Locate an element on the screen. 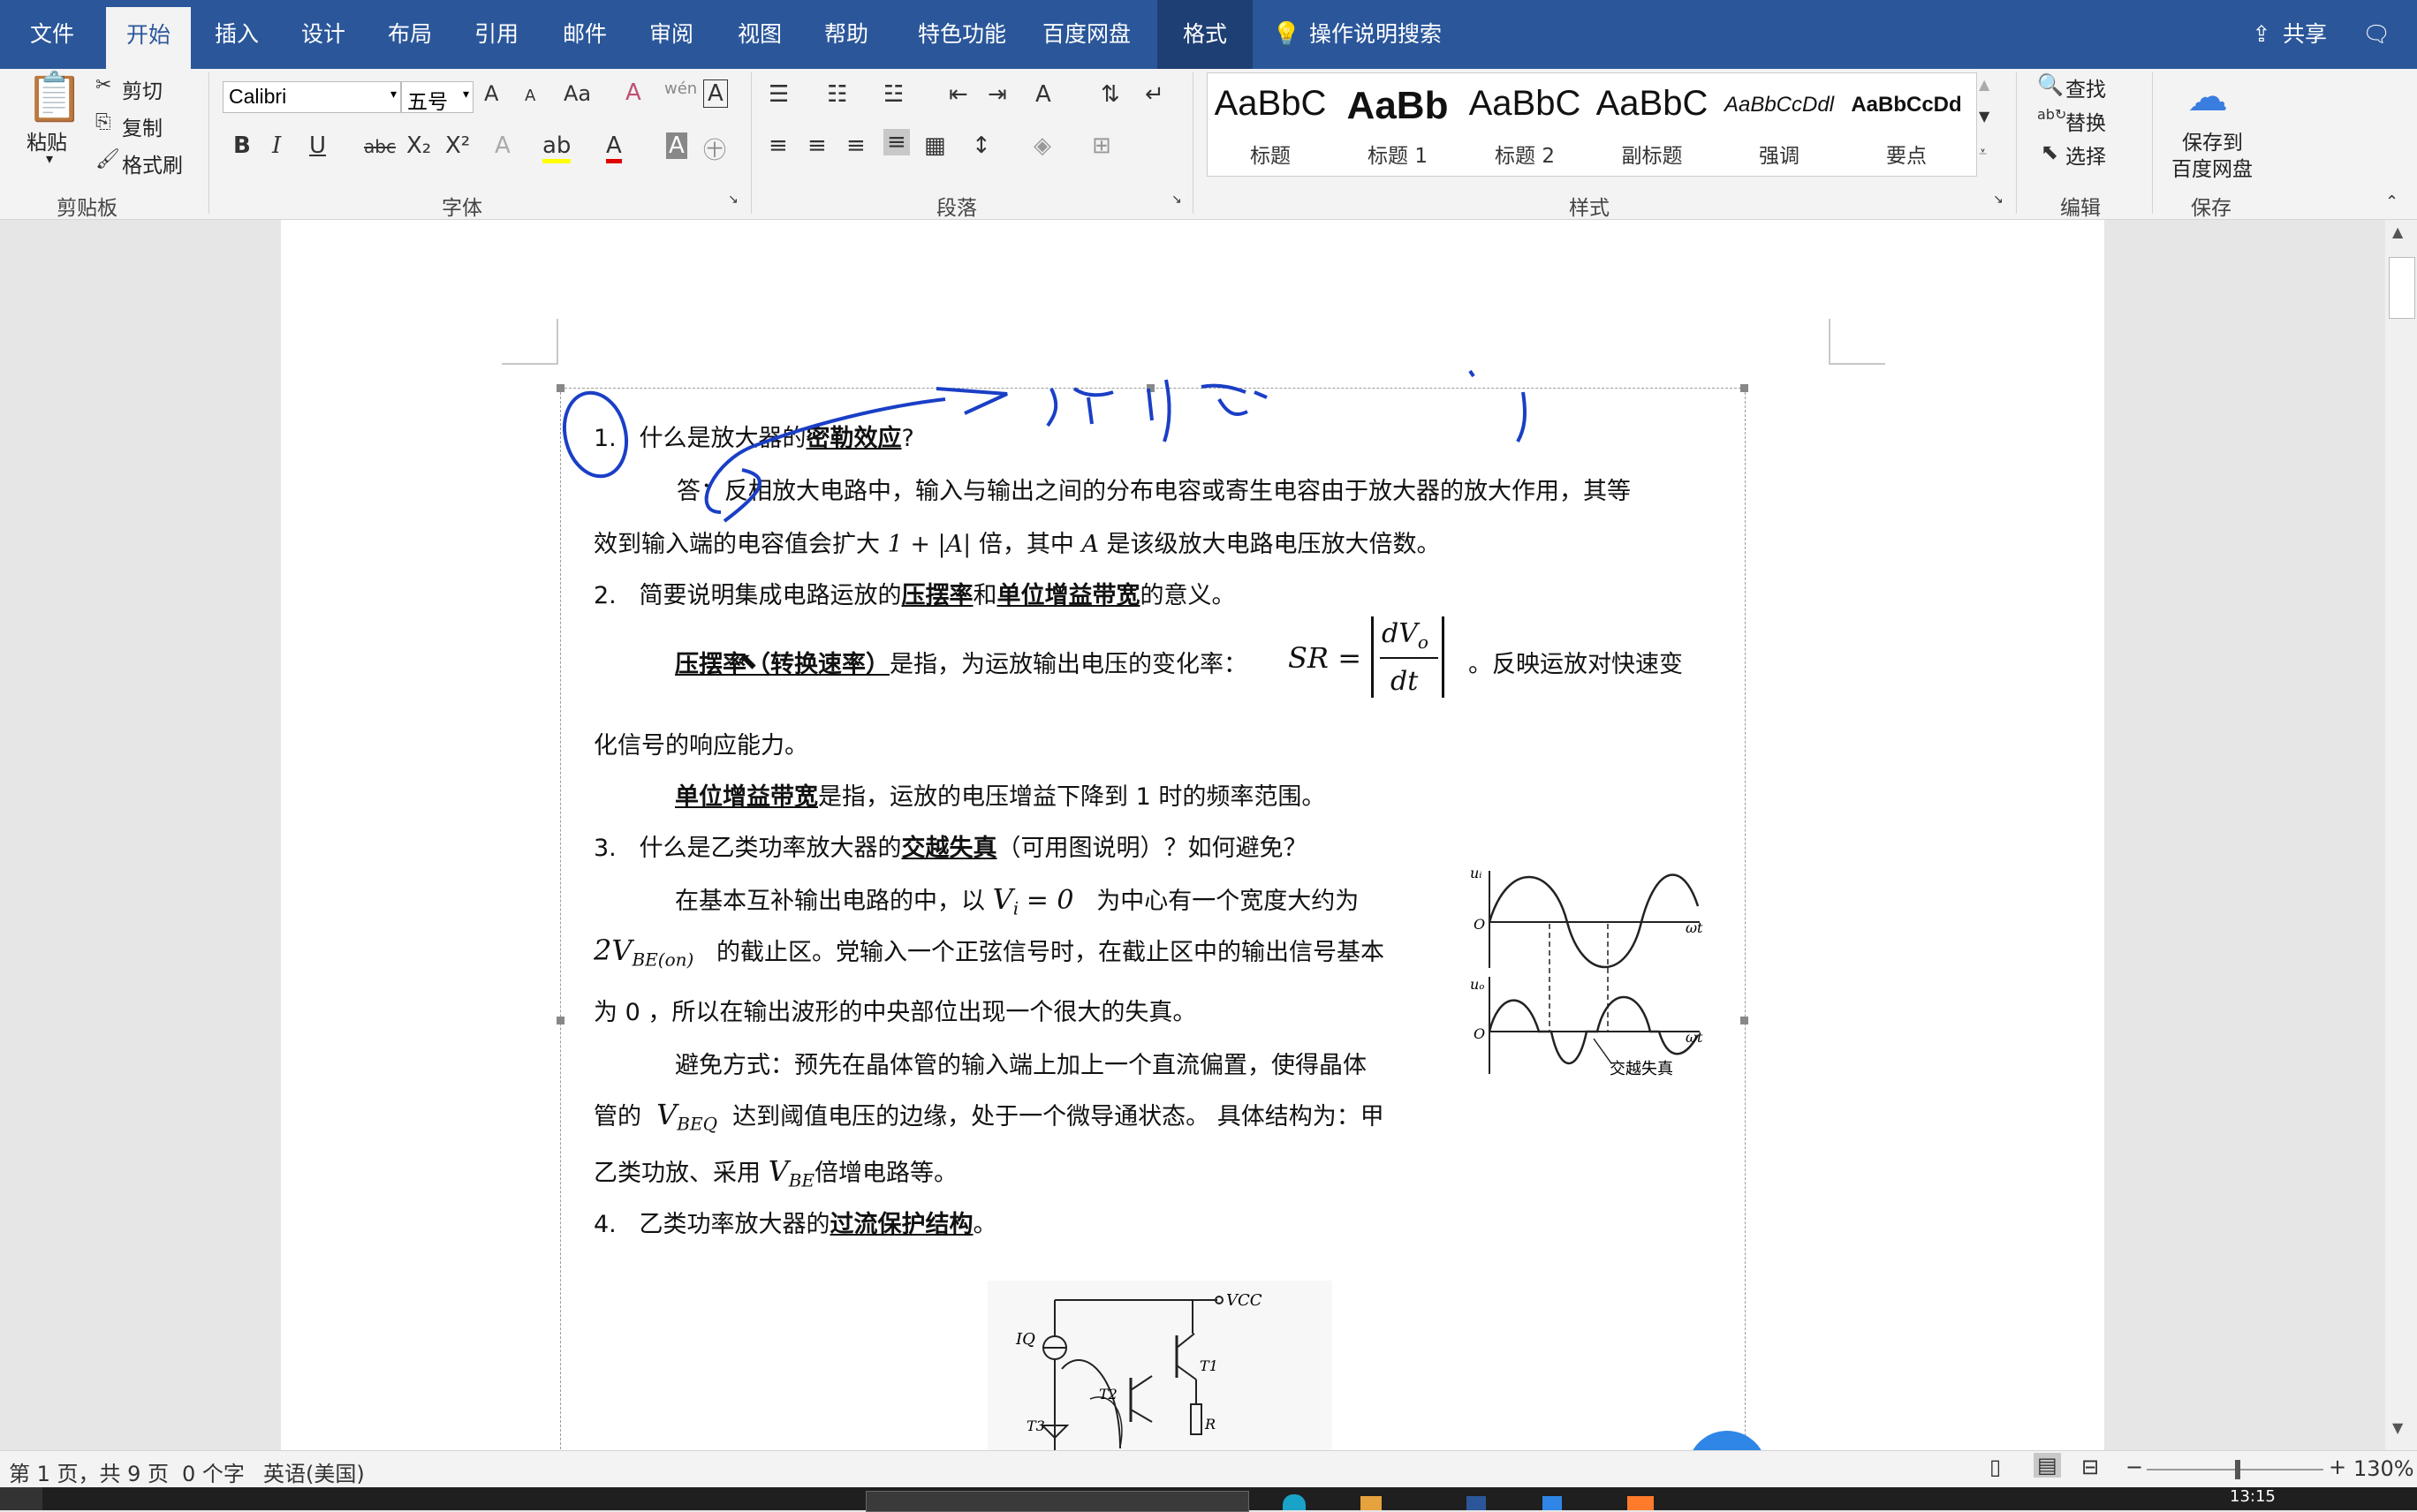  tab-home: 开始 is located at coordinates (149, 38).